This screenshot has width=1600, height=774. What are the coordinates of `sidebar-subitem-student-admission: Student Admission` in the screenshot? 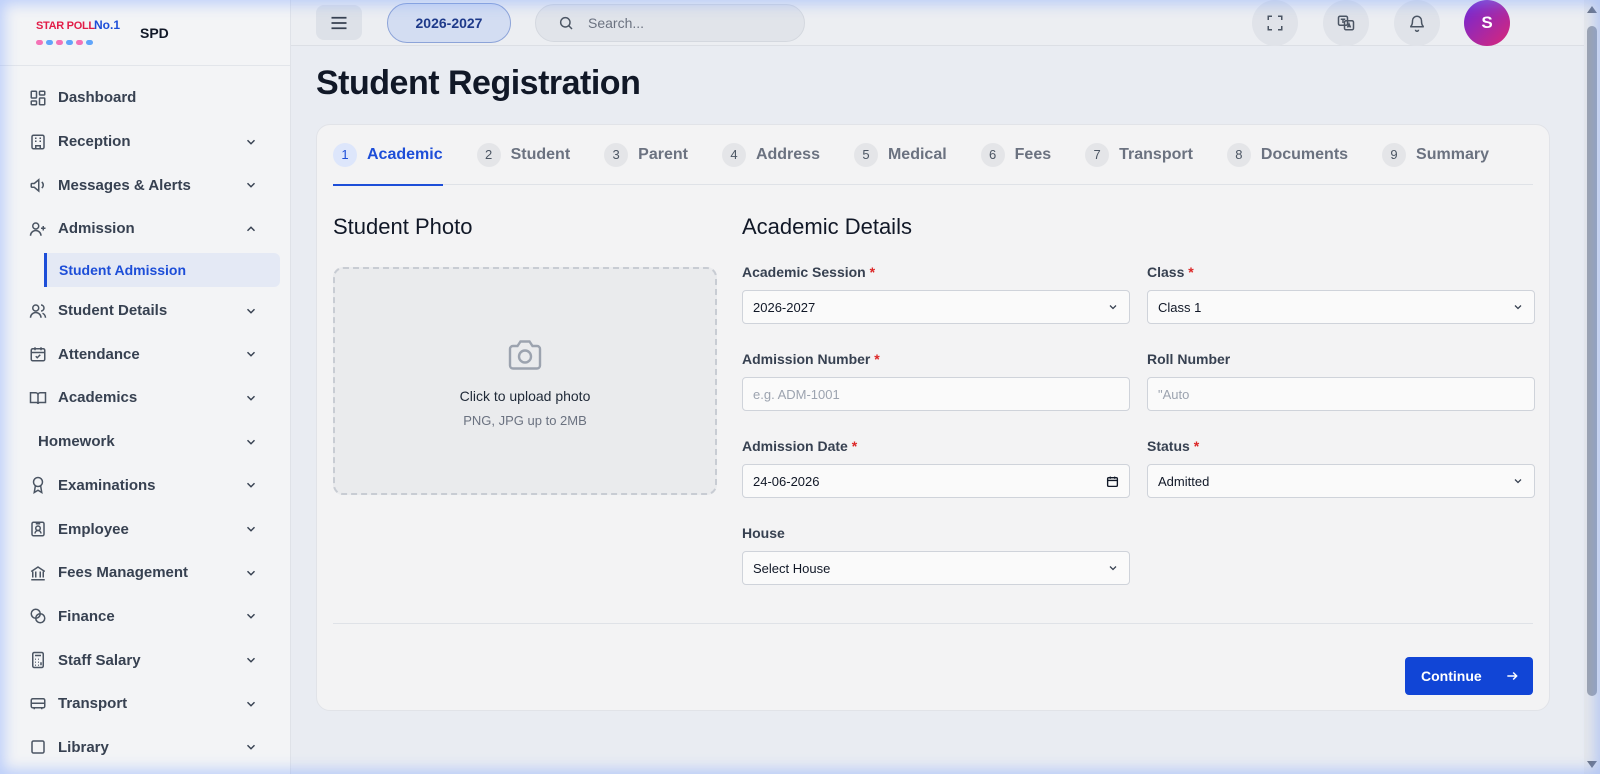 It's located at (162, 269).